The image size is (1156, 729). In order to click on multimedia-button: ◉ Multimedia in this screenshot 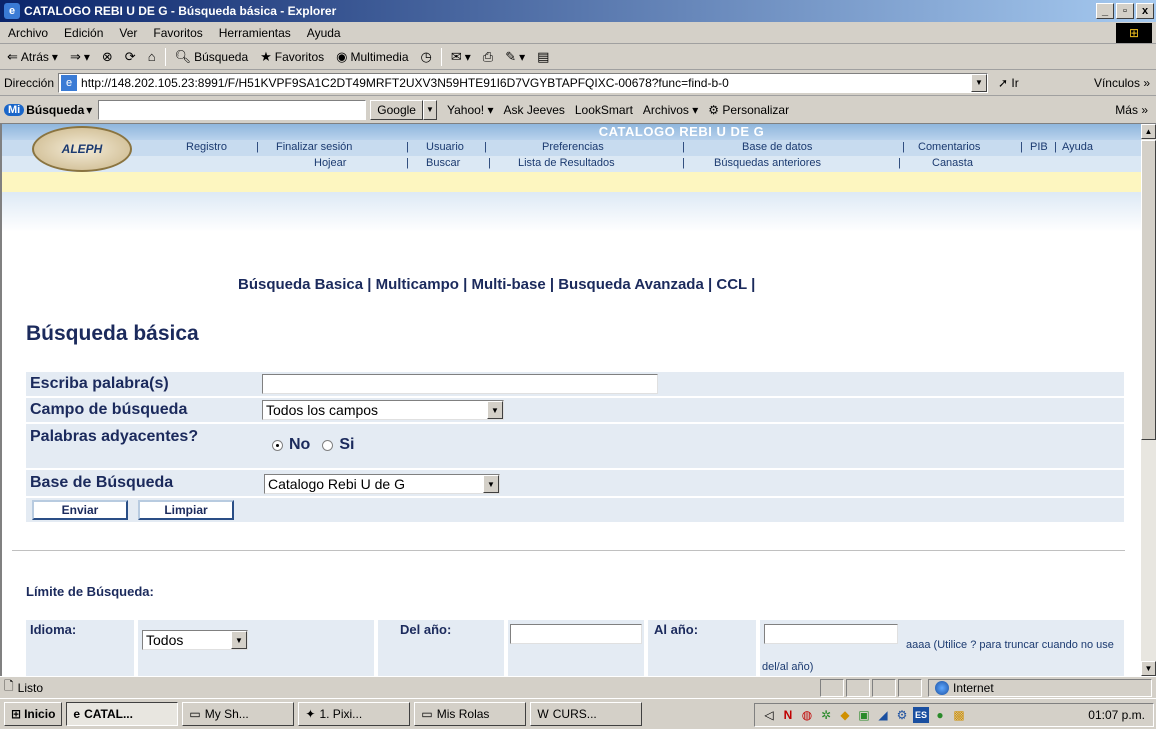, I will do `click(372, 57)`.